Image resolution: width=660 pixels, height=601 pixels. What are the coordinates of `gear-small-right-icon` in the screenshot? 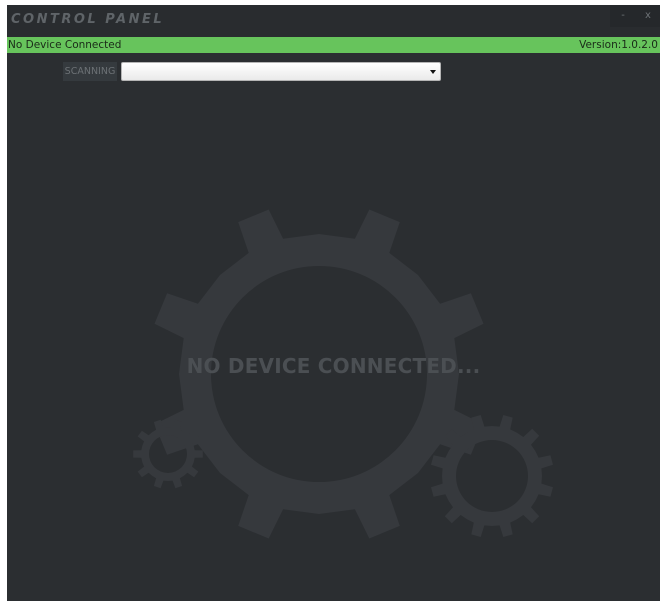 It's located at (492, 476).